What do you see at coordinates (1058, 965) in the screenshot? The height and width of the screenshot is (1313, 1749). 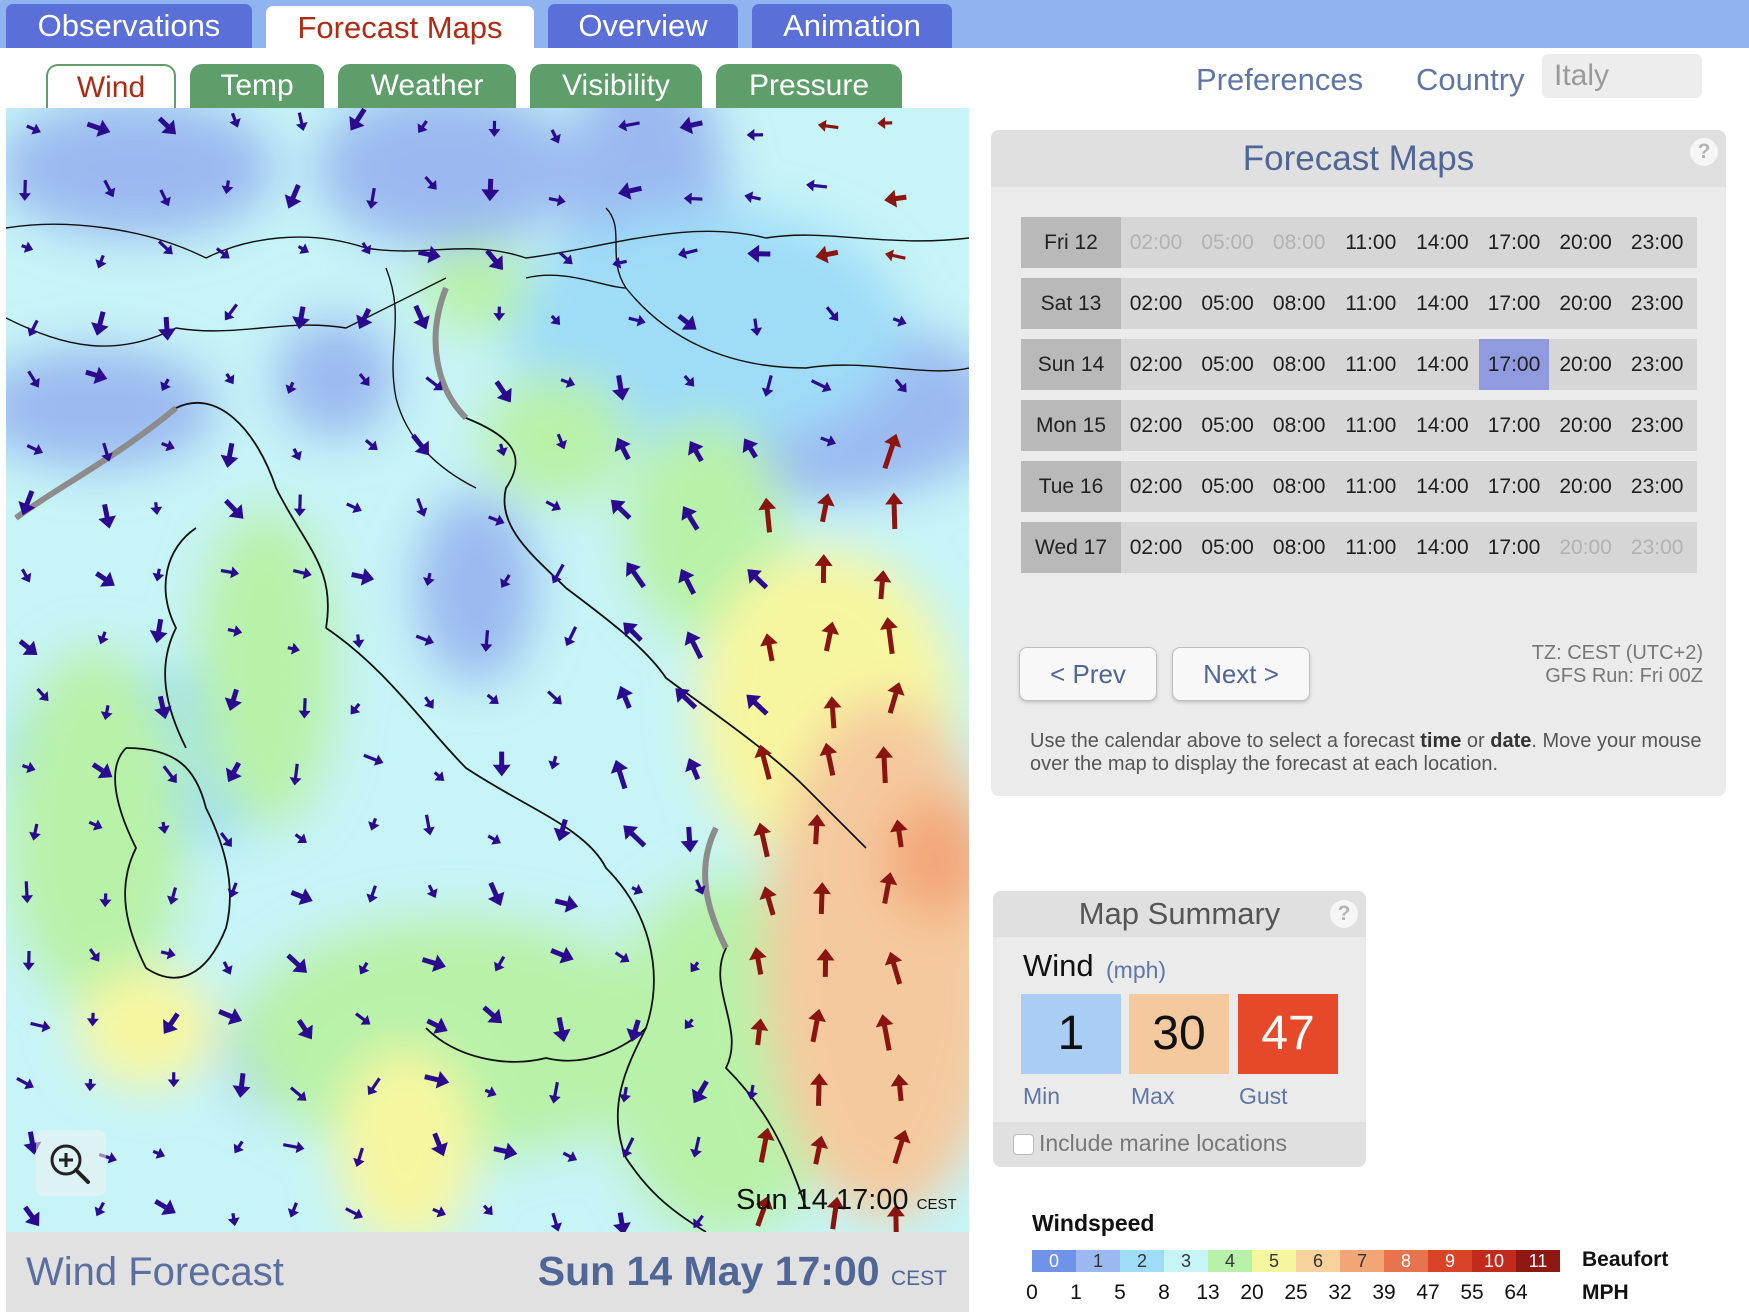 I see `summary-variable: Wind` at bounding box center [1058, 965].